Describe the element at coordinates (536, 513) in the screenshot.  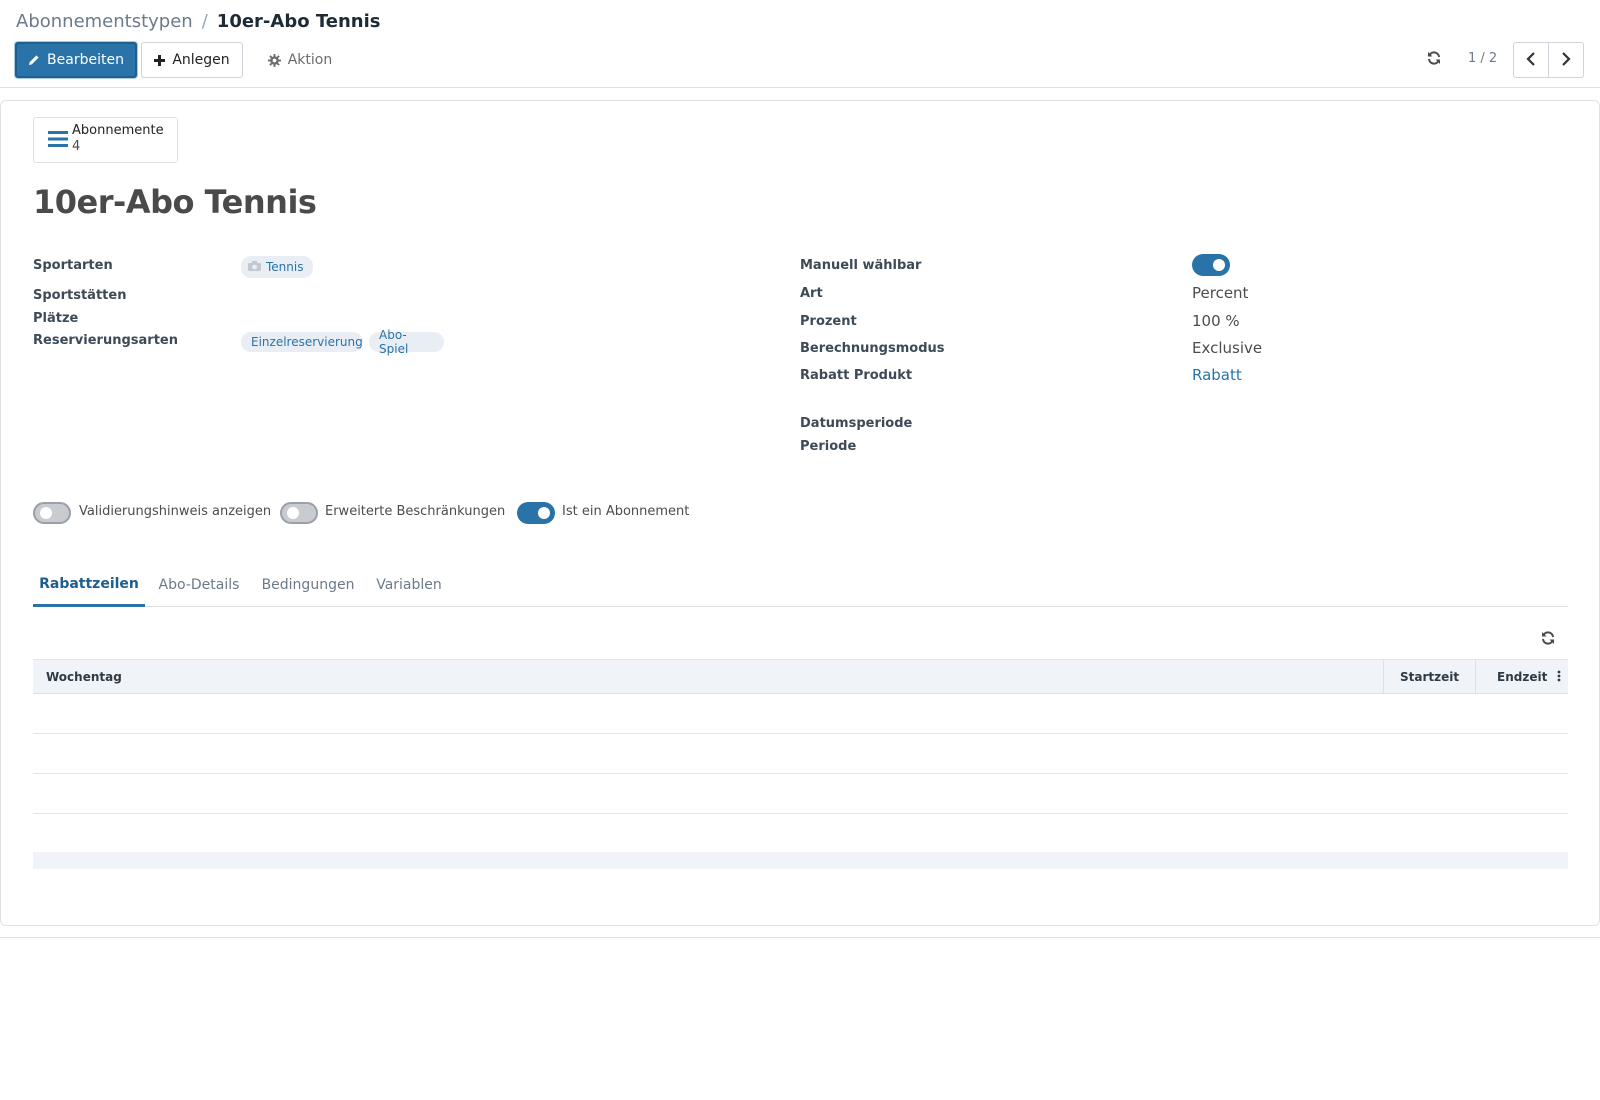
I see `ist-abonnement-toggle` at that location.